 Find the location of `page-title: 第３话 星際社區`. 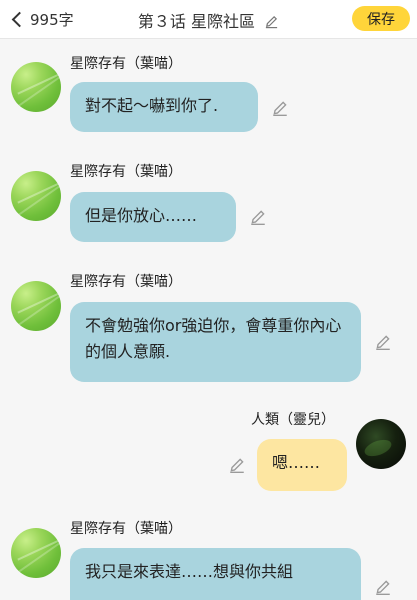

page-title: 第３话 星際社區 is located at coordinates (196, 21).